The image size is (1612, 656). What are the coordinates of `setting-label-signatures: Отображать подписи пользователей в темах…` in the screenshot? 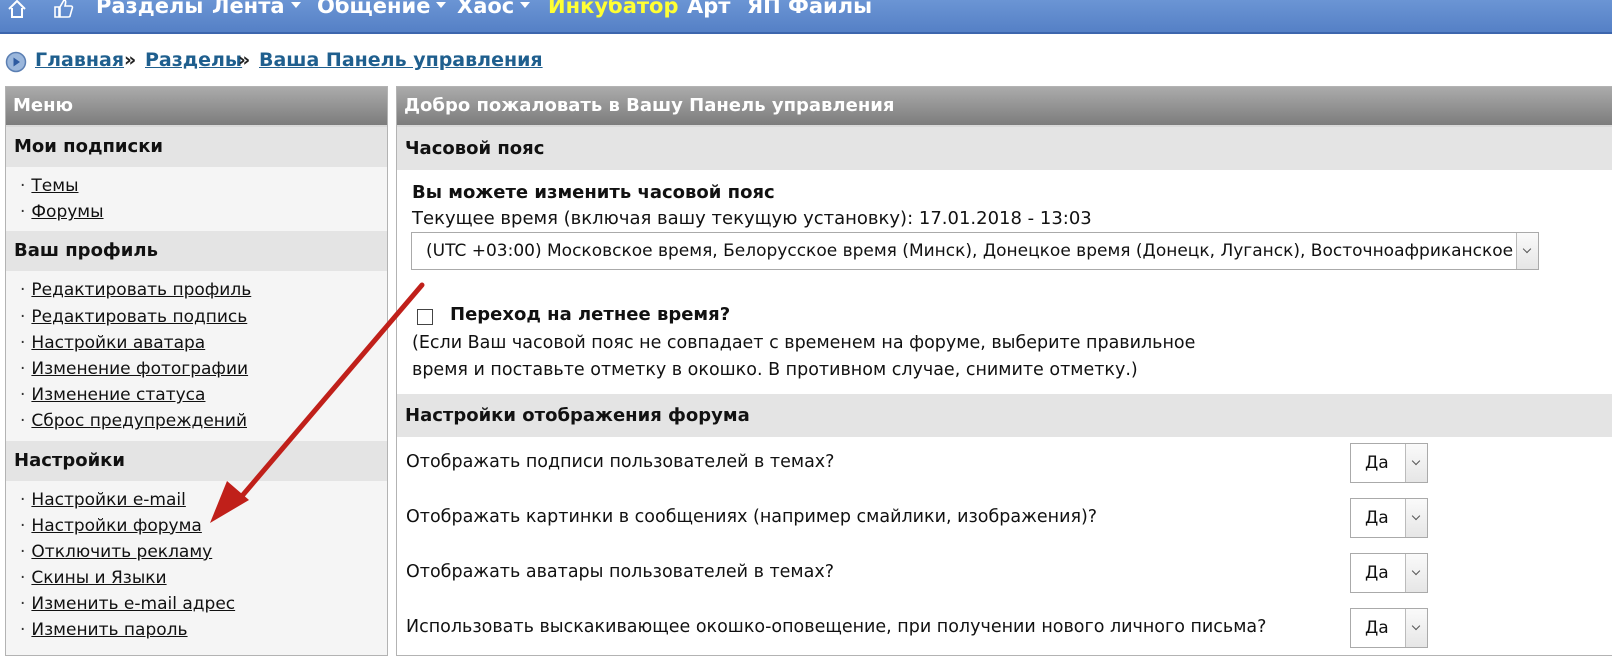 It's located at (620, 462).